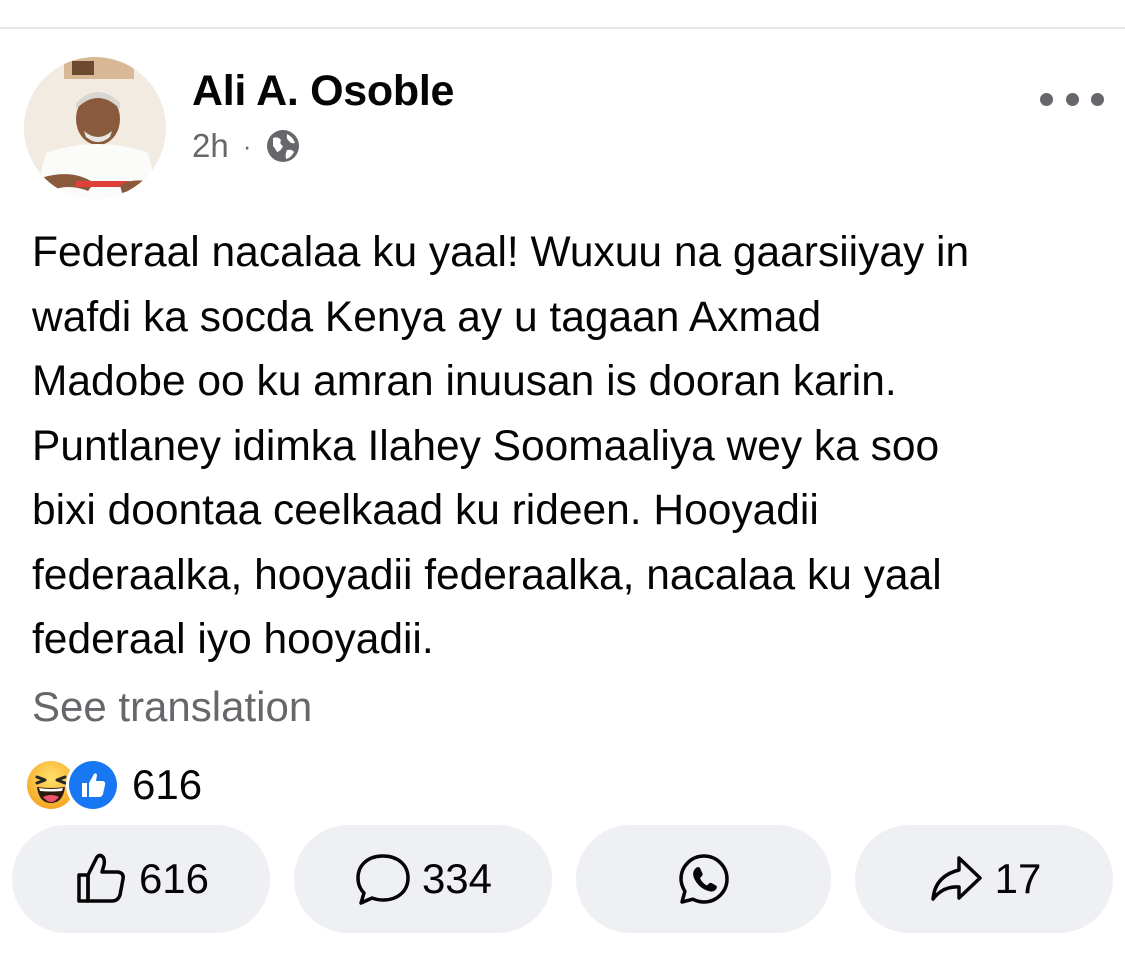 This screenshot has width=1125, height=958. What do you see at coordinates (383, 879) in the screenshot?
I see `comment-bubble-icon` at bounding box center [383, 879].